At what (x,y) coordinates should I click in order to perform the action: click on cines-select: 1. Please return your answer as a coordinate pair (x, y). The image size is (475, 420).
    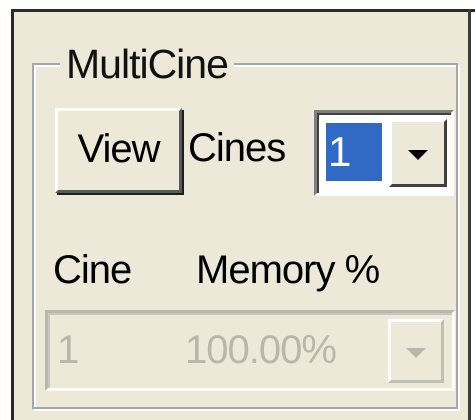
    Looking at the image, I should click on (384, 153).